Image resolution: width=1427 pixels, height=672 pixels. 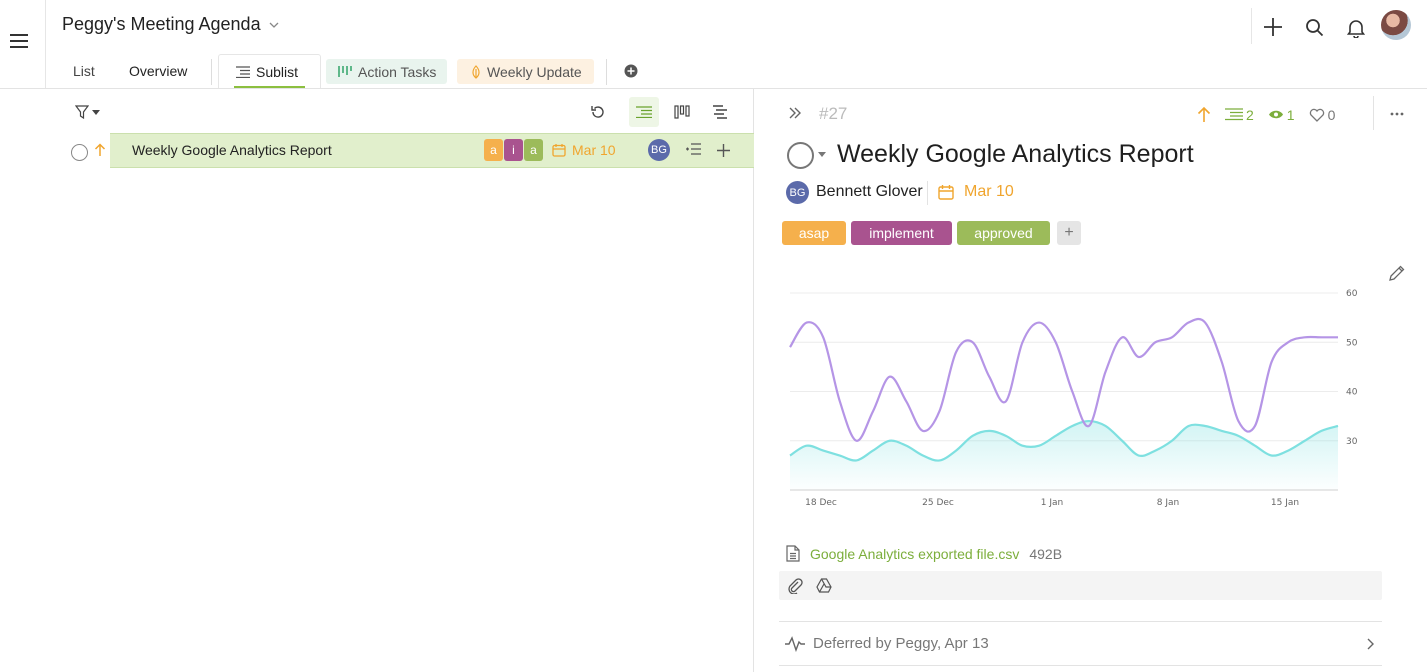 I want to click on x-tick-label: 1 Jan, so click(x=1052, y=503).